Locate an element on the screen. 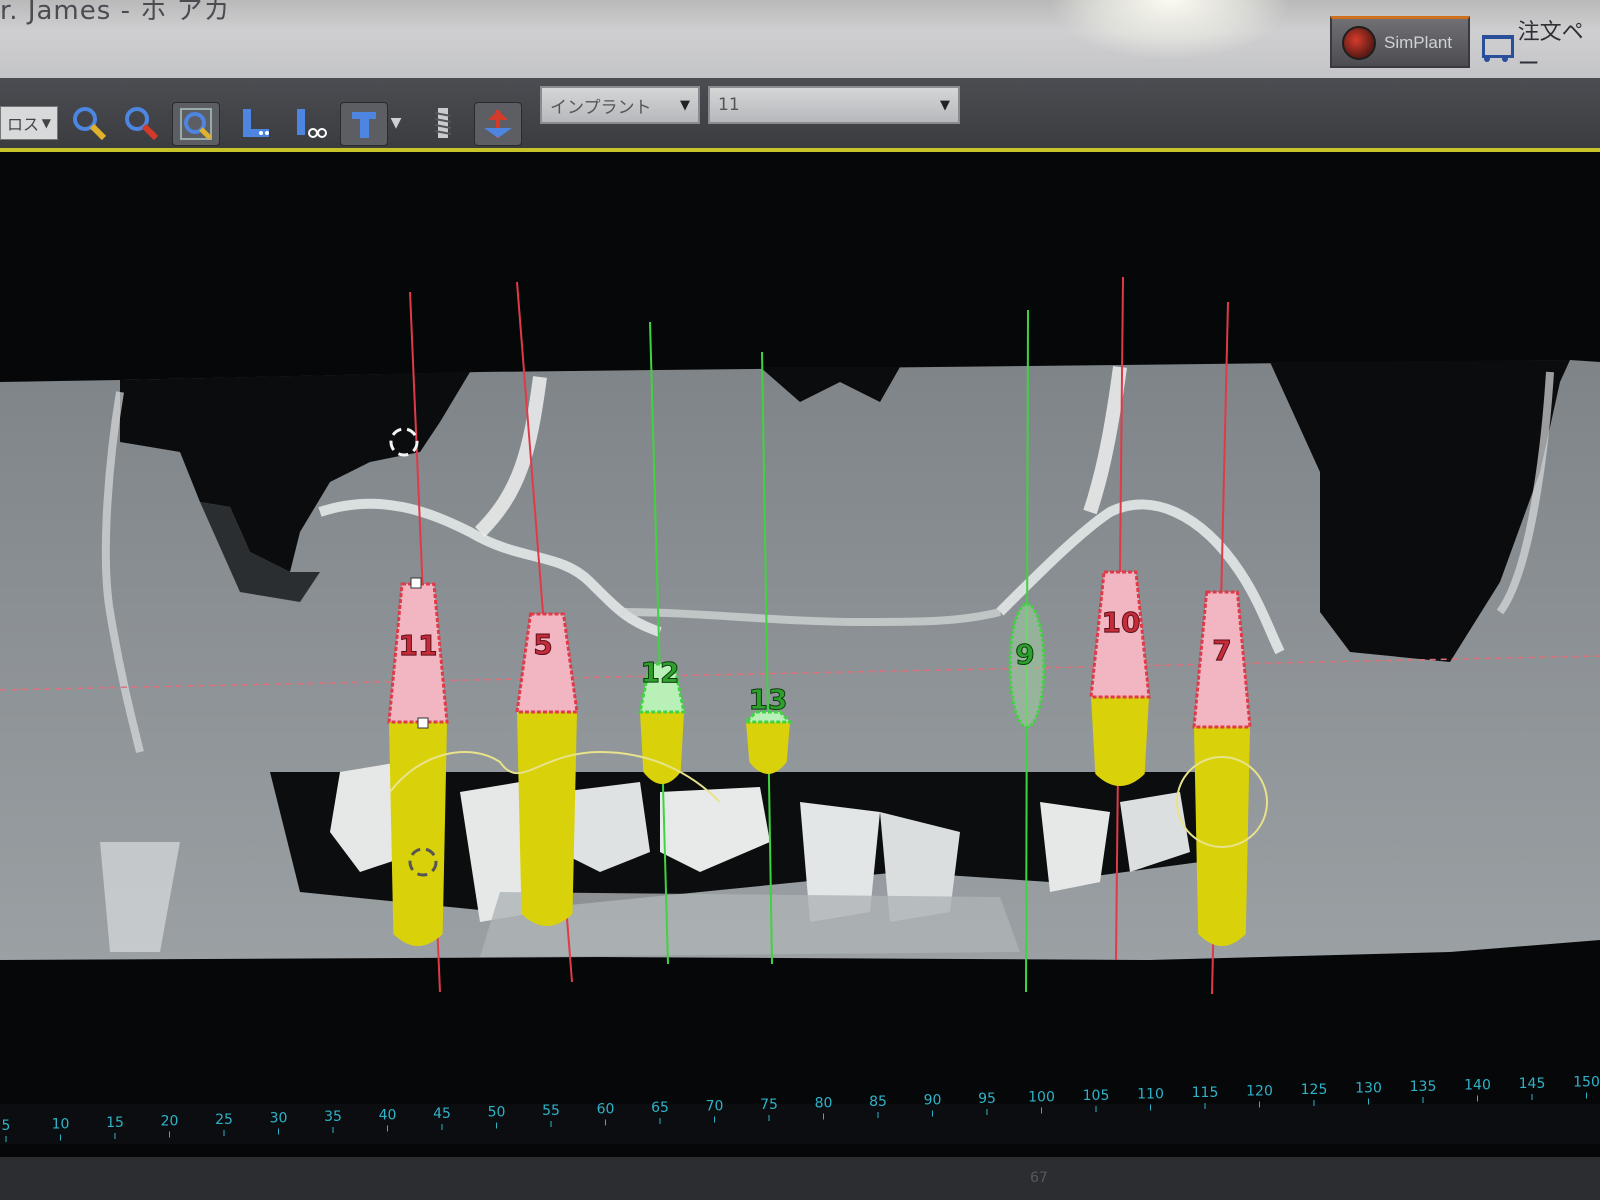 The image size is (1600, 1200). implant-label: 9 is located at coordinates (1024, 654).